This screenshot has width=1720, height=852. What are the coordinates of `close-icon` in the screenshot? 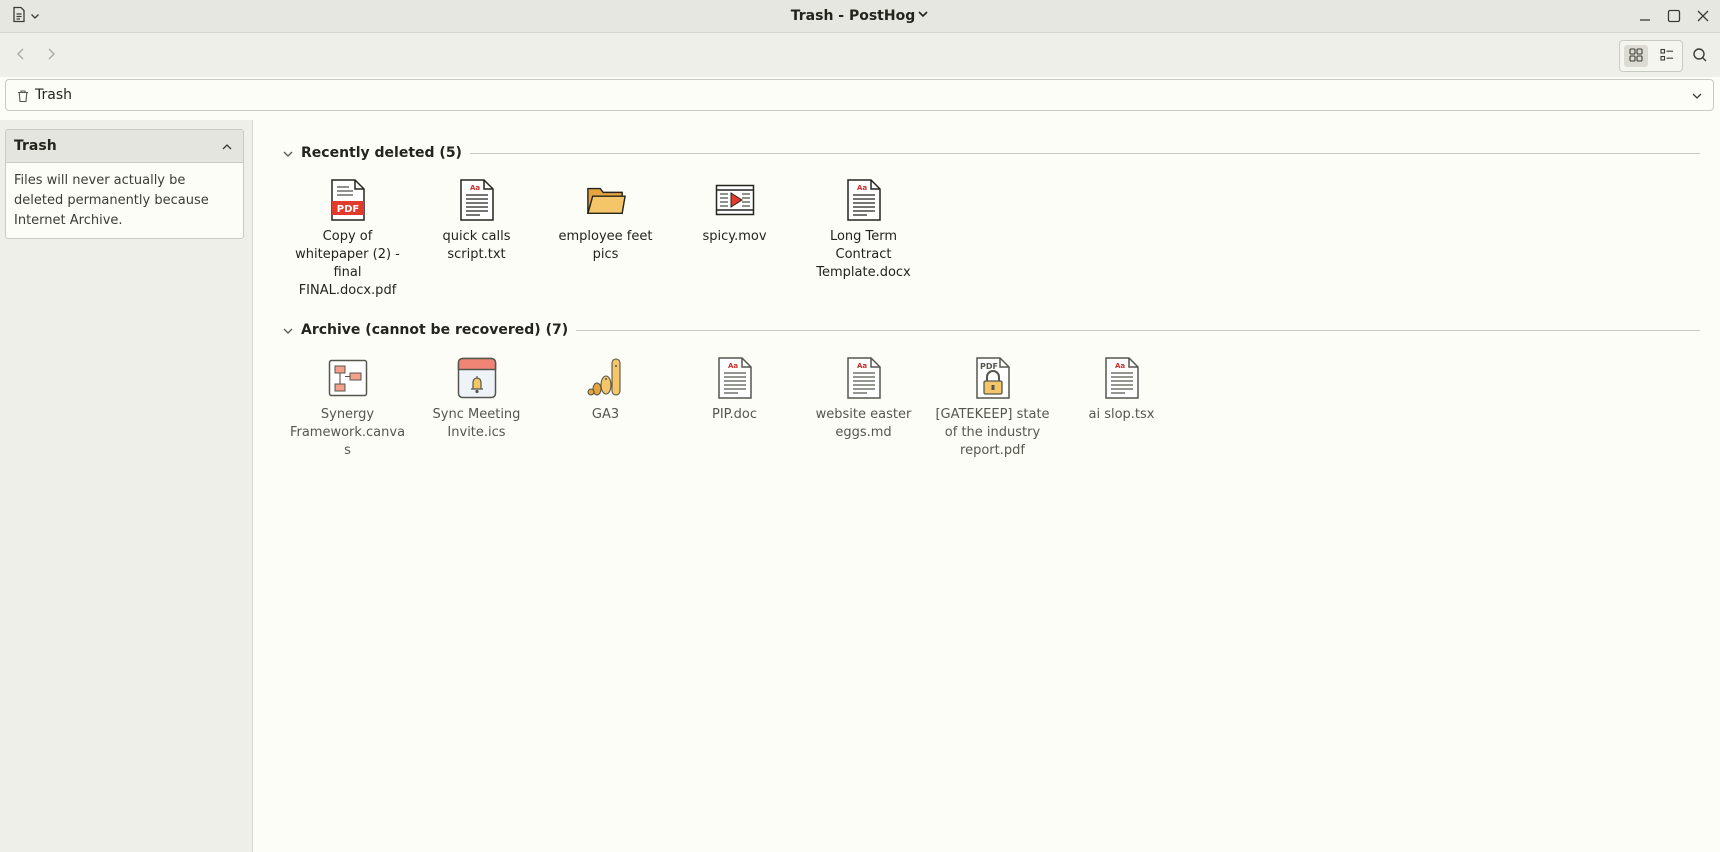 It's located at (1703, 16).